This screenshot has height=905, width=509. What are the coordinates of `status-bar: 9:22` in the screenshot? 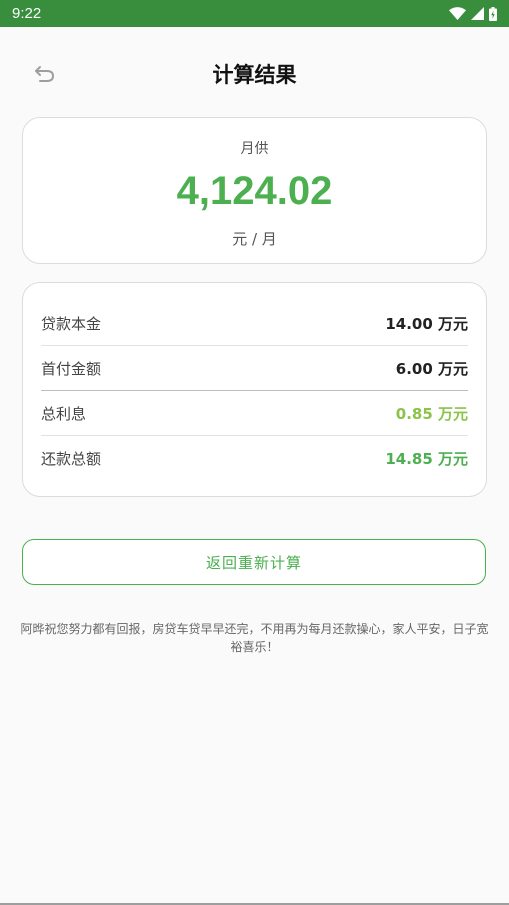 It's located at (254, 13).